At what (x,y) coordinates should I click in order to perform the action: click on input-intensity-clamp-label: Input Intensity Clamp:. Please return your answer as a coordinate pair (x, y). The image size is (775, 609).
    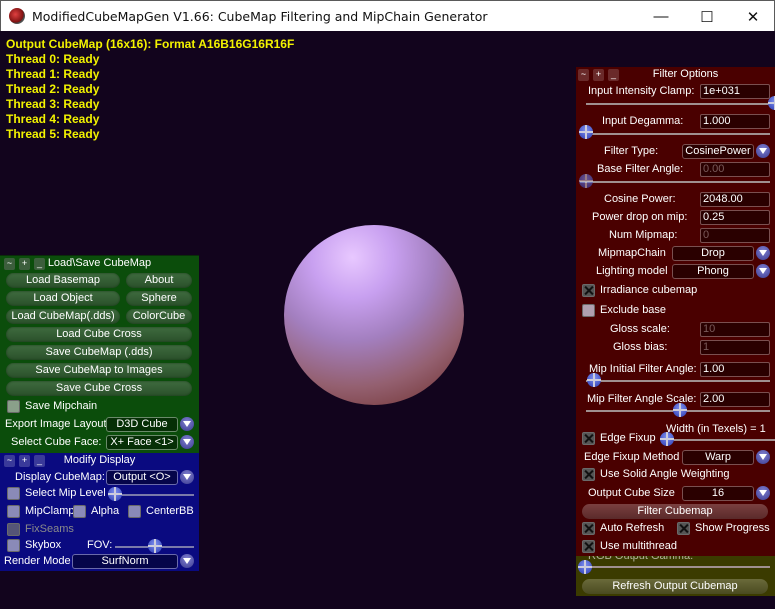
    Looking at the image, I should click on (641, 91).